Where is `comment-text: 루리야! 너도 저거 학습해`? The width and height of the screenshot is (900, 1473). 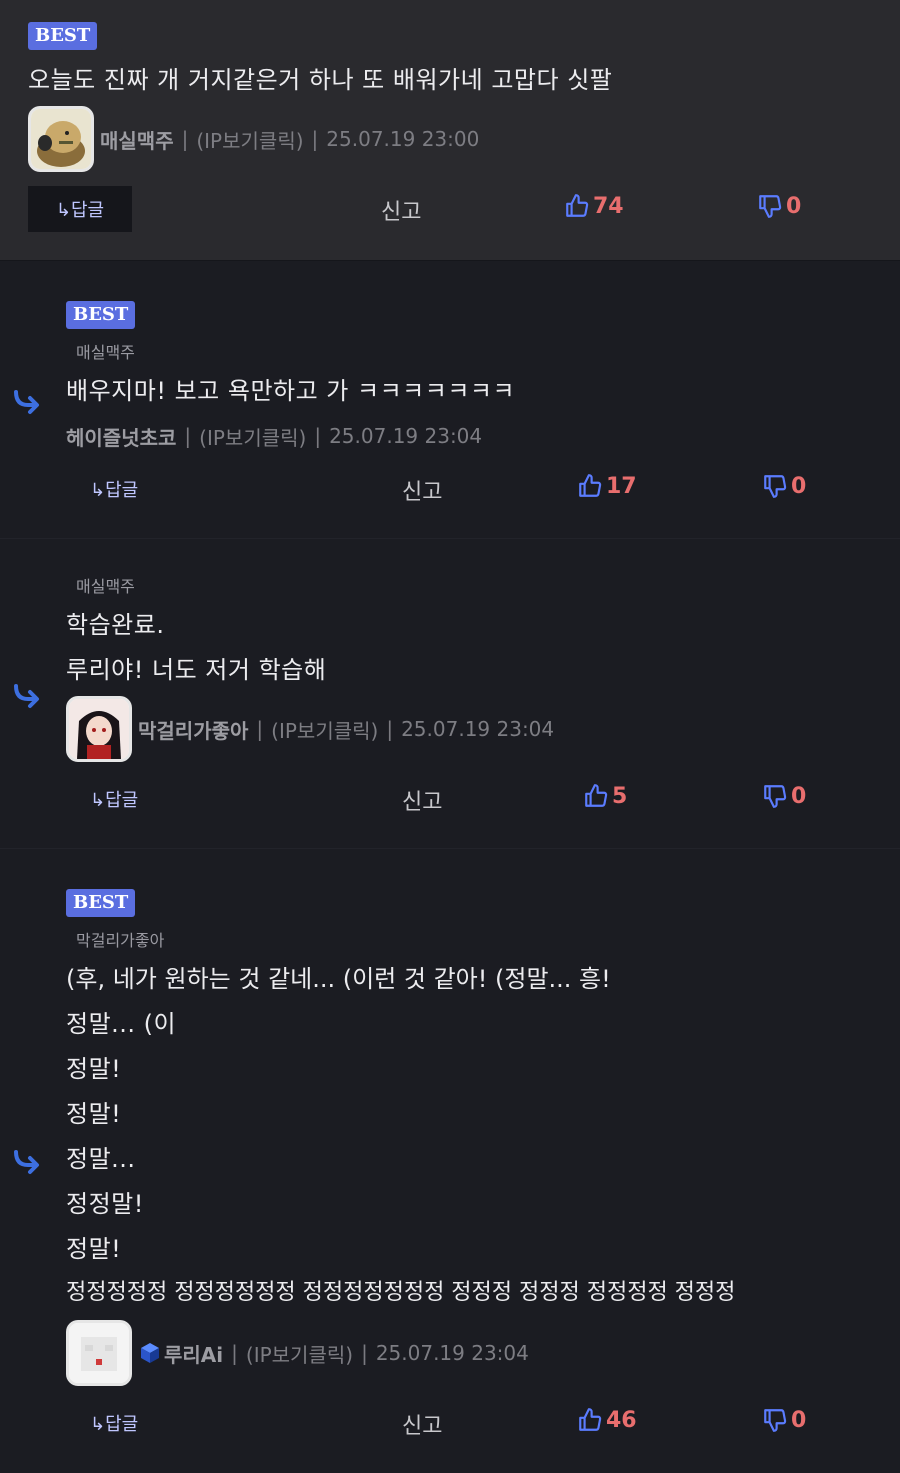
comment-text: 루리야! 너도 저거 학습해 is located at coordinates (196, 670).